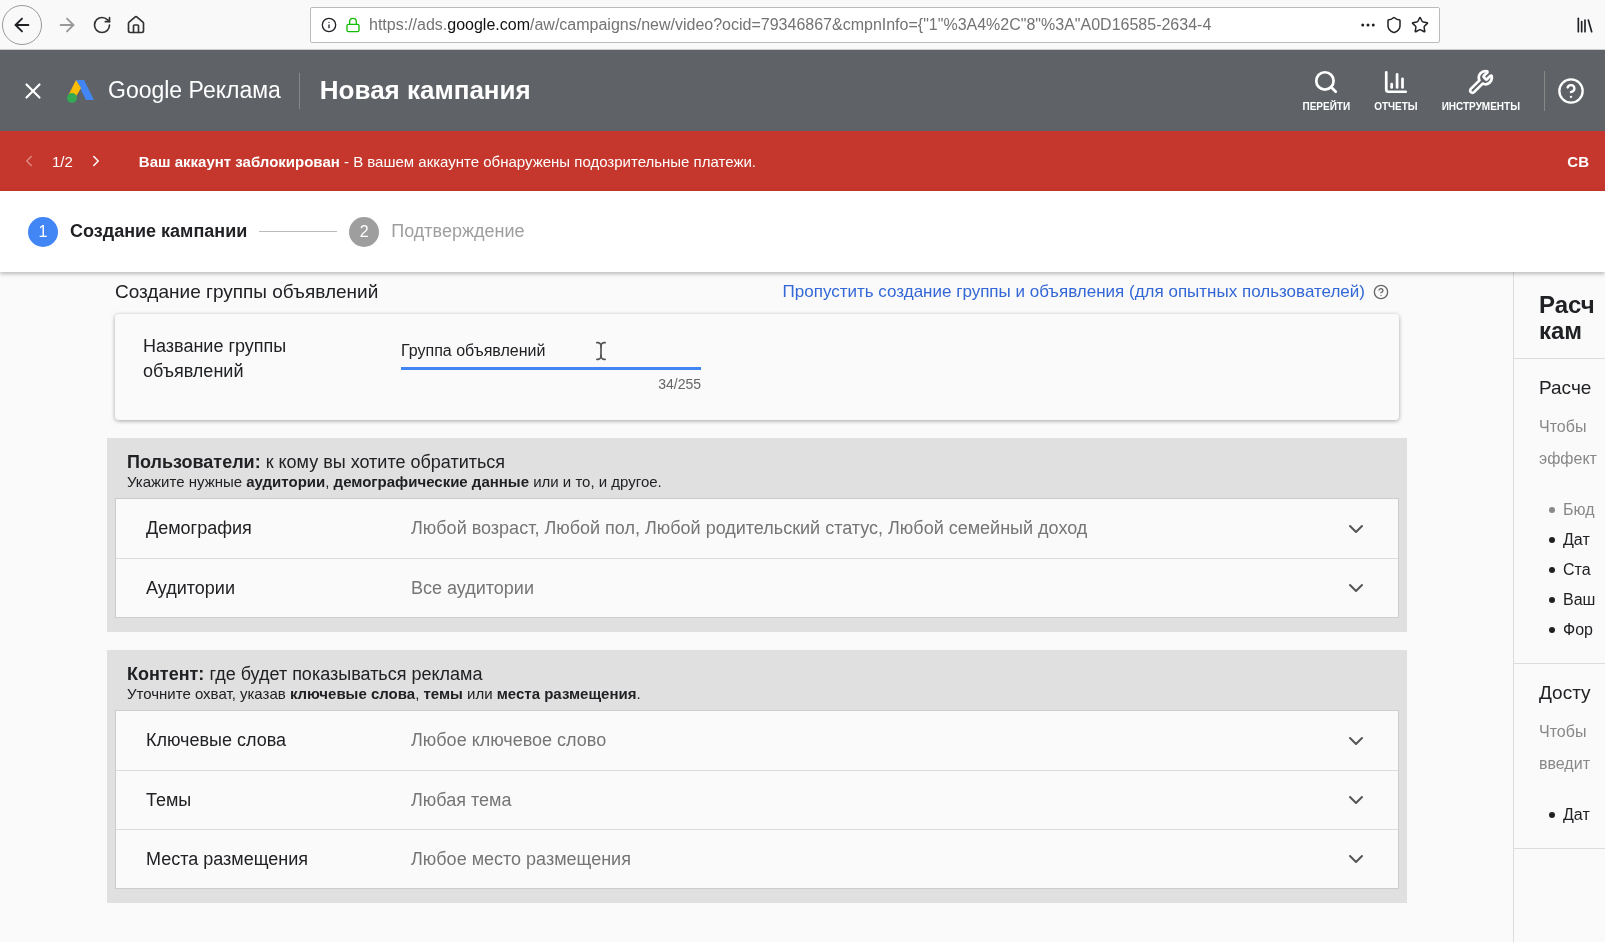 This screenshot has width=1605, height=942. I want to click on skip-link: Пропустить создание группы и объявления (для опытных пользователей), so click(1085, 292).